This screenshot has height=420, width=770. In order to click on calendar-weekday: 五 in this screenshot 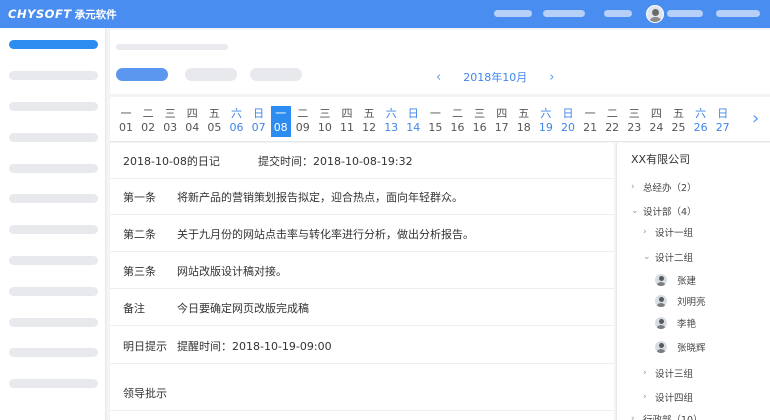, I will do `click(678, 113)`.